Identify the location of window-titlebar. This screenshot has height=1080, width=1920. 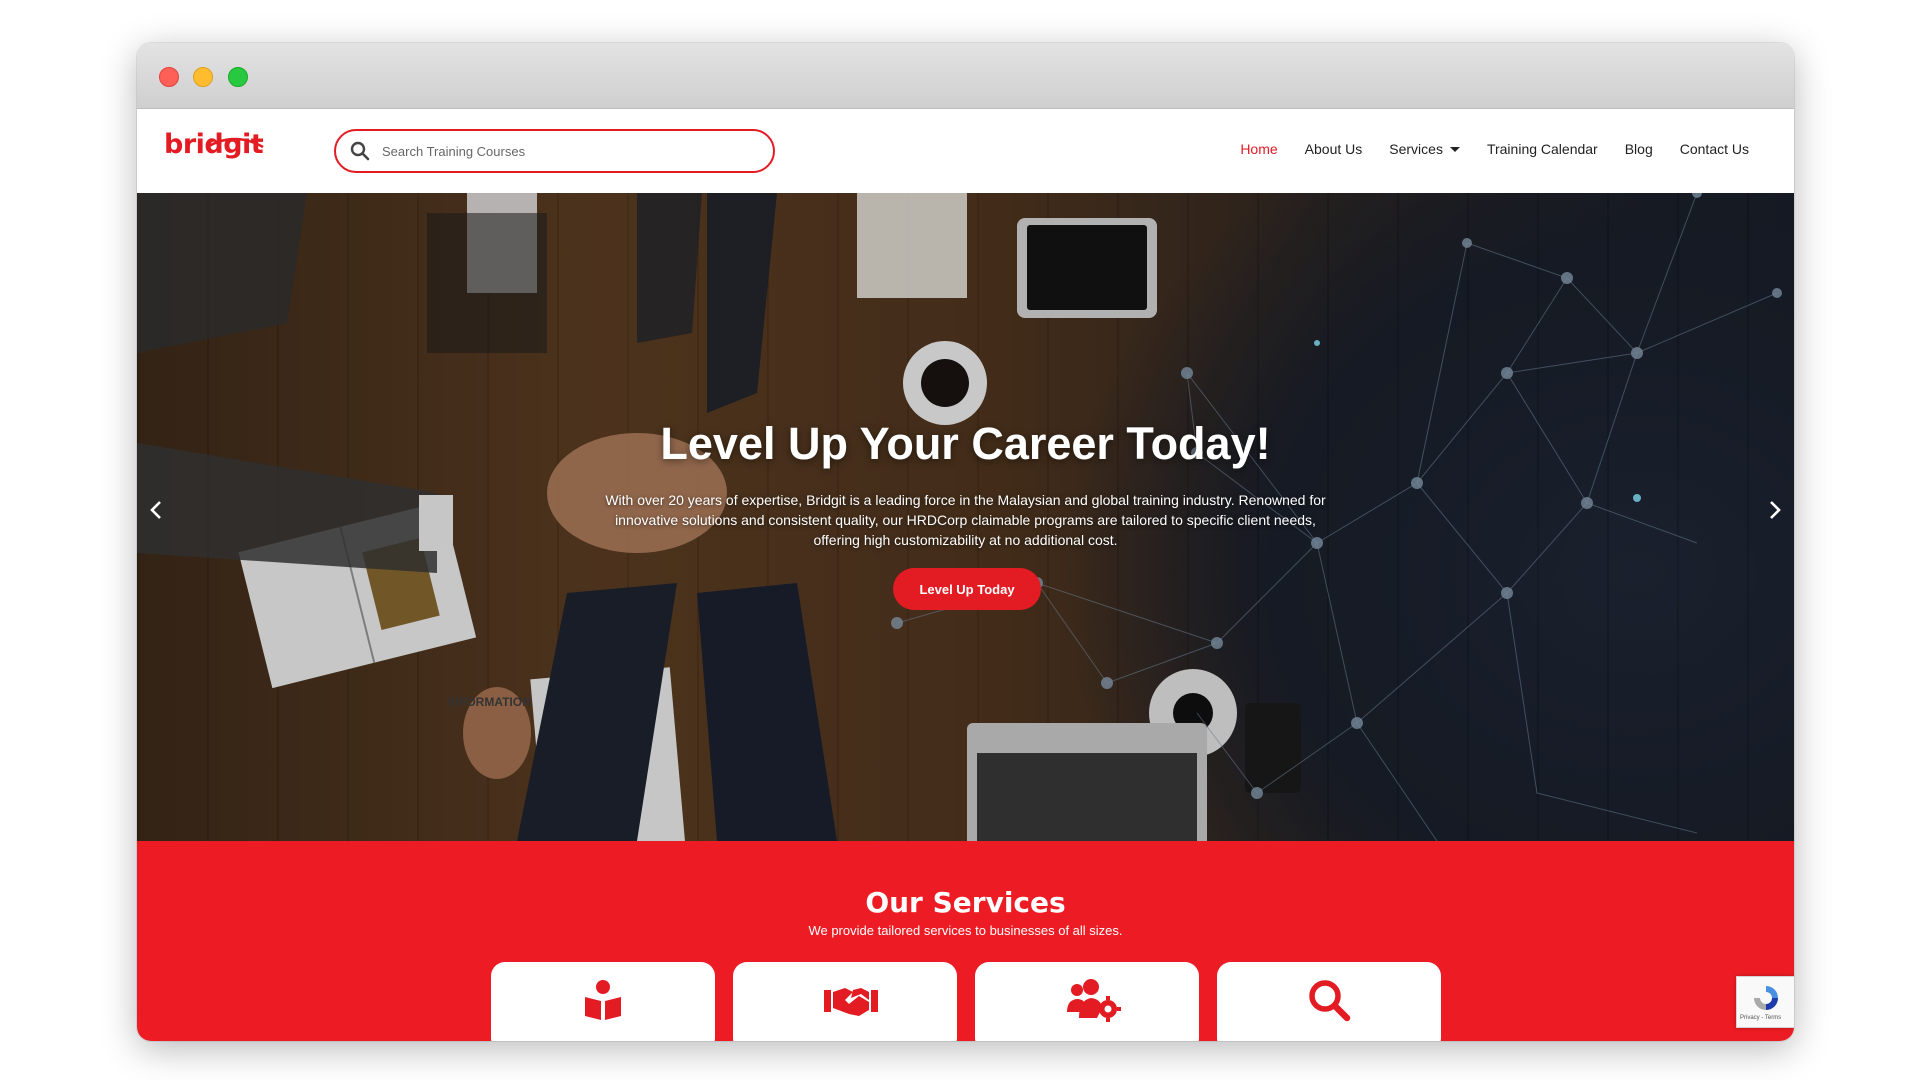
(965, 76).